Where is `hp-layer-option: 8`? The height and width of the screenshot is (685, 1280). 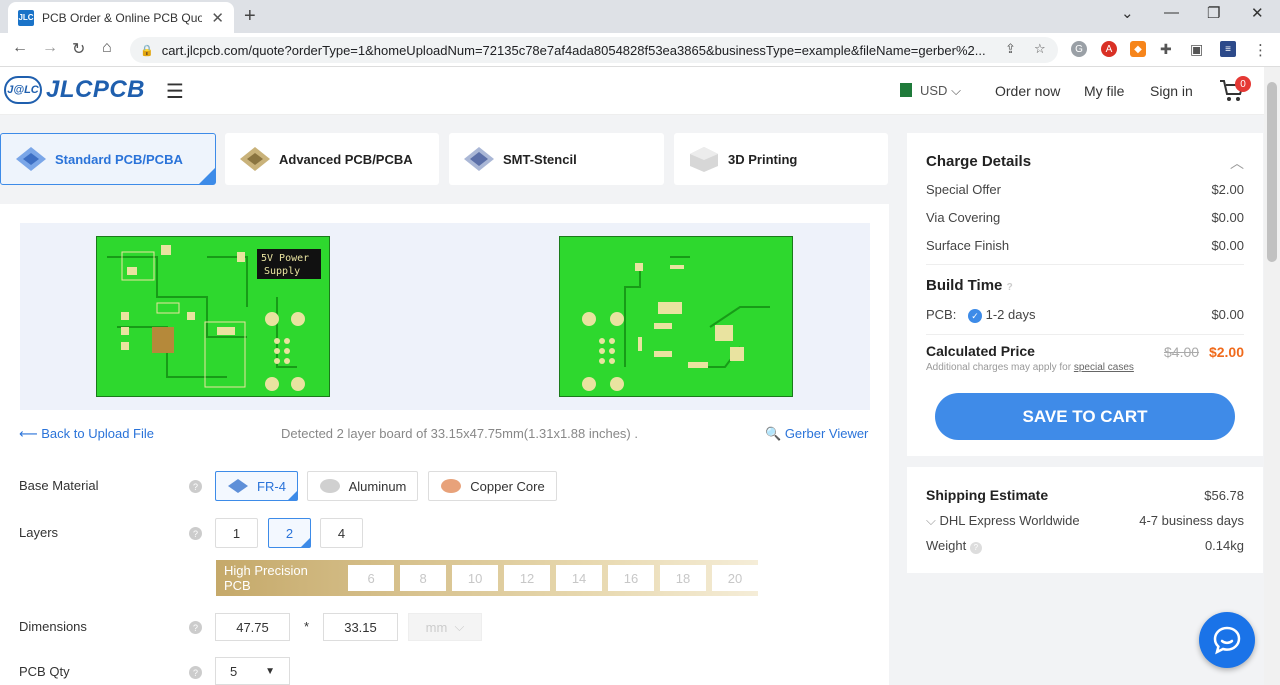
hp-layer-option: 8 is located at coordinates (423, 578).